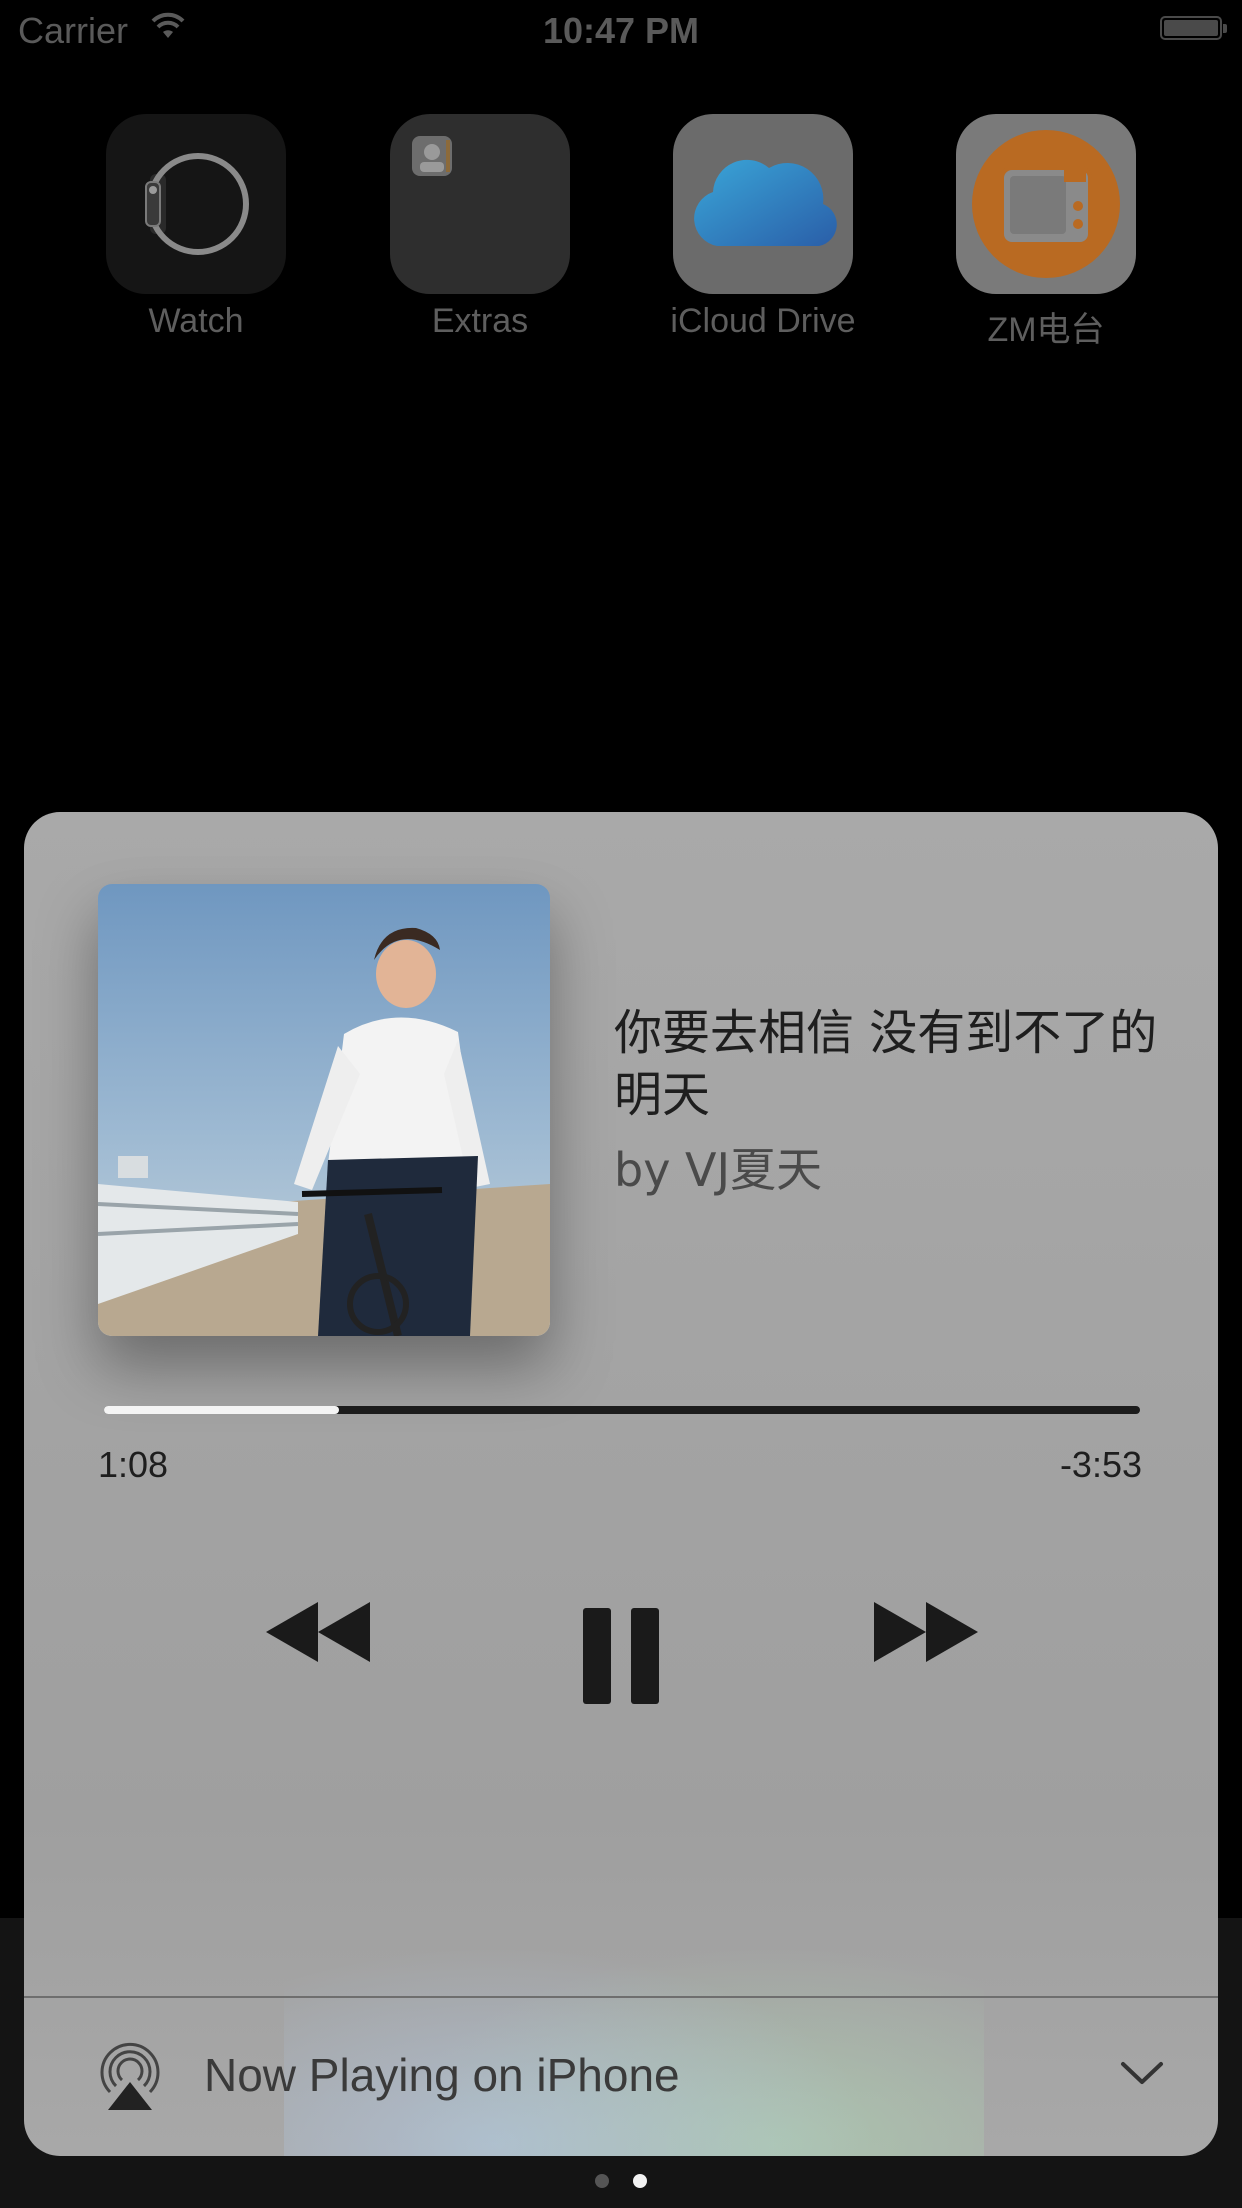 This screenshot has width=1242, height=2208. Describe the element at coordinates (1142, 2075) in the screenshot. I see `chevron-down-icon` at that location.